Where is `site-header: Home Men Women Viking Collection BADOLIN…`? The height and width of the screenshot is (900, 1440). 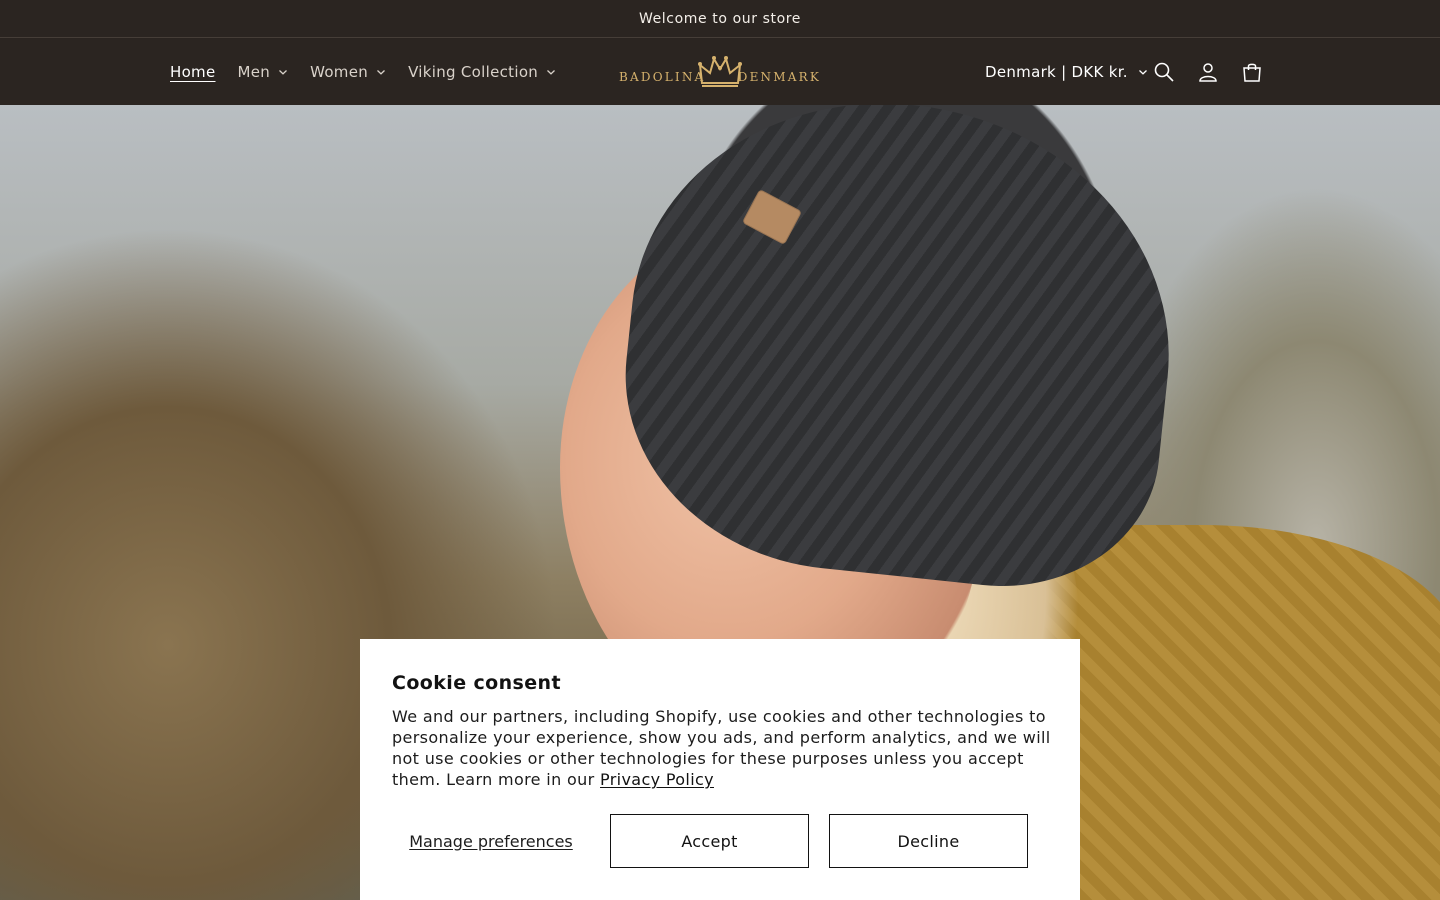
site-header: Home Men Women Viking Collection BADOLIN… is located at coordinates (720, 72).